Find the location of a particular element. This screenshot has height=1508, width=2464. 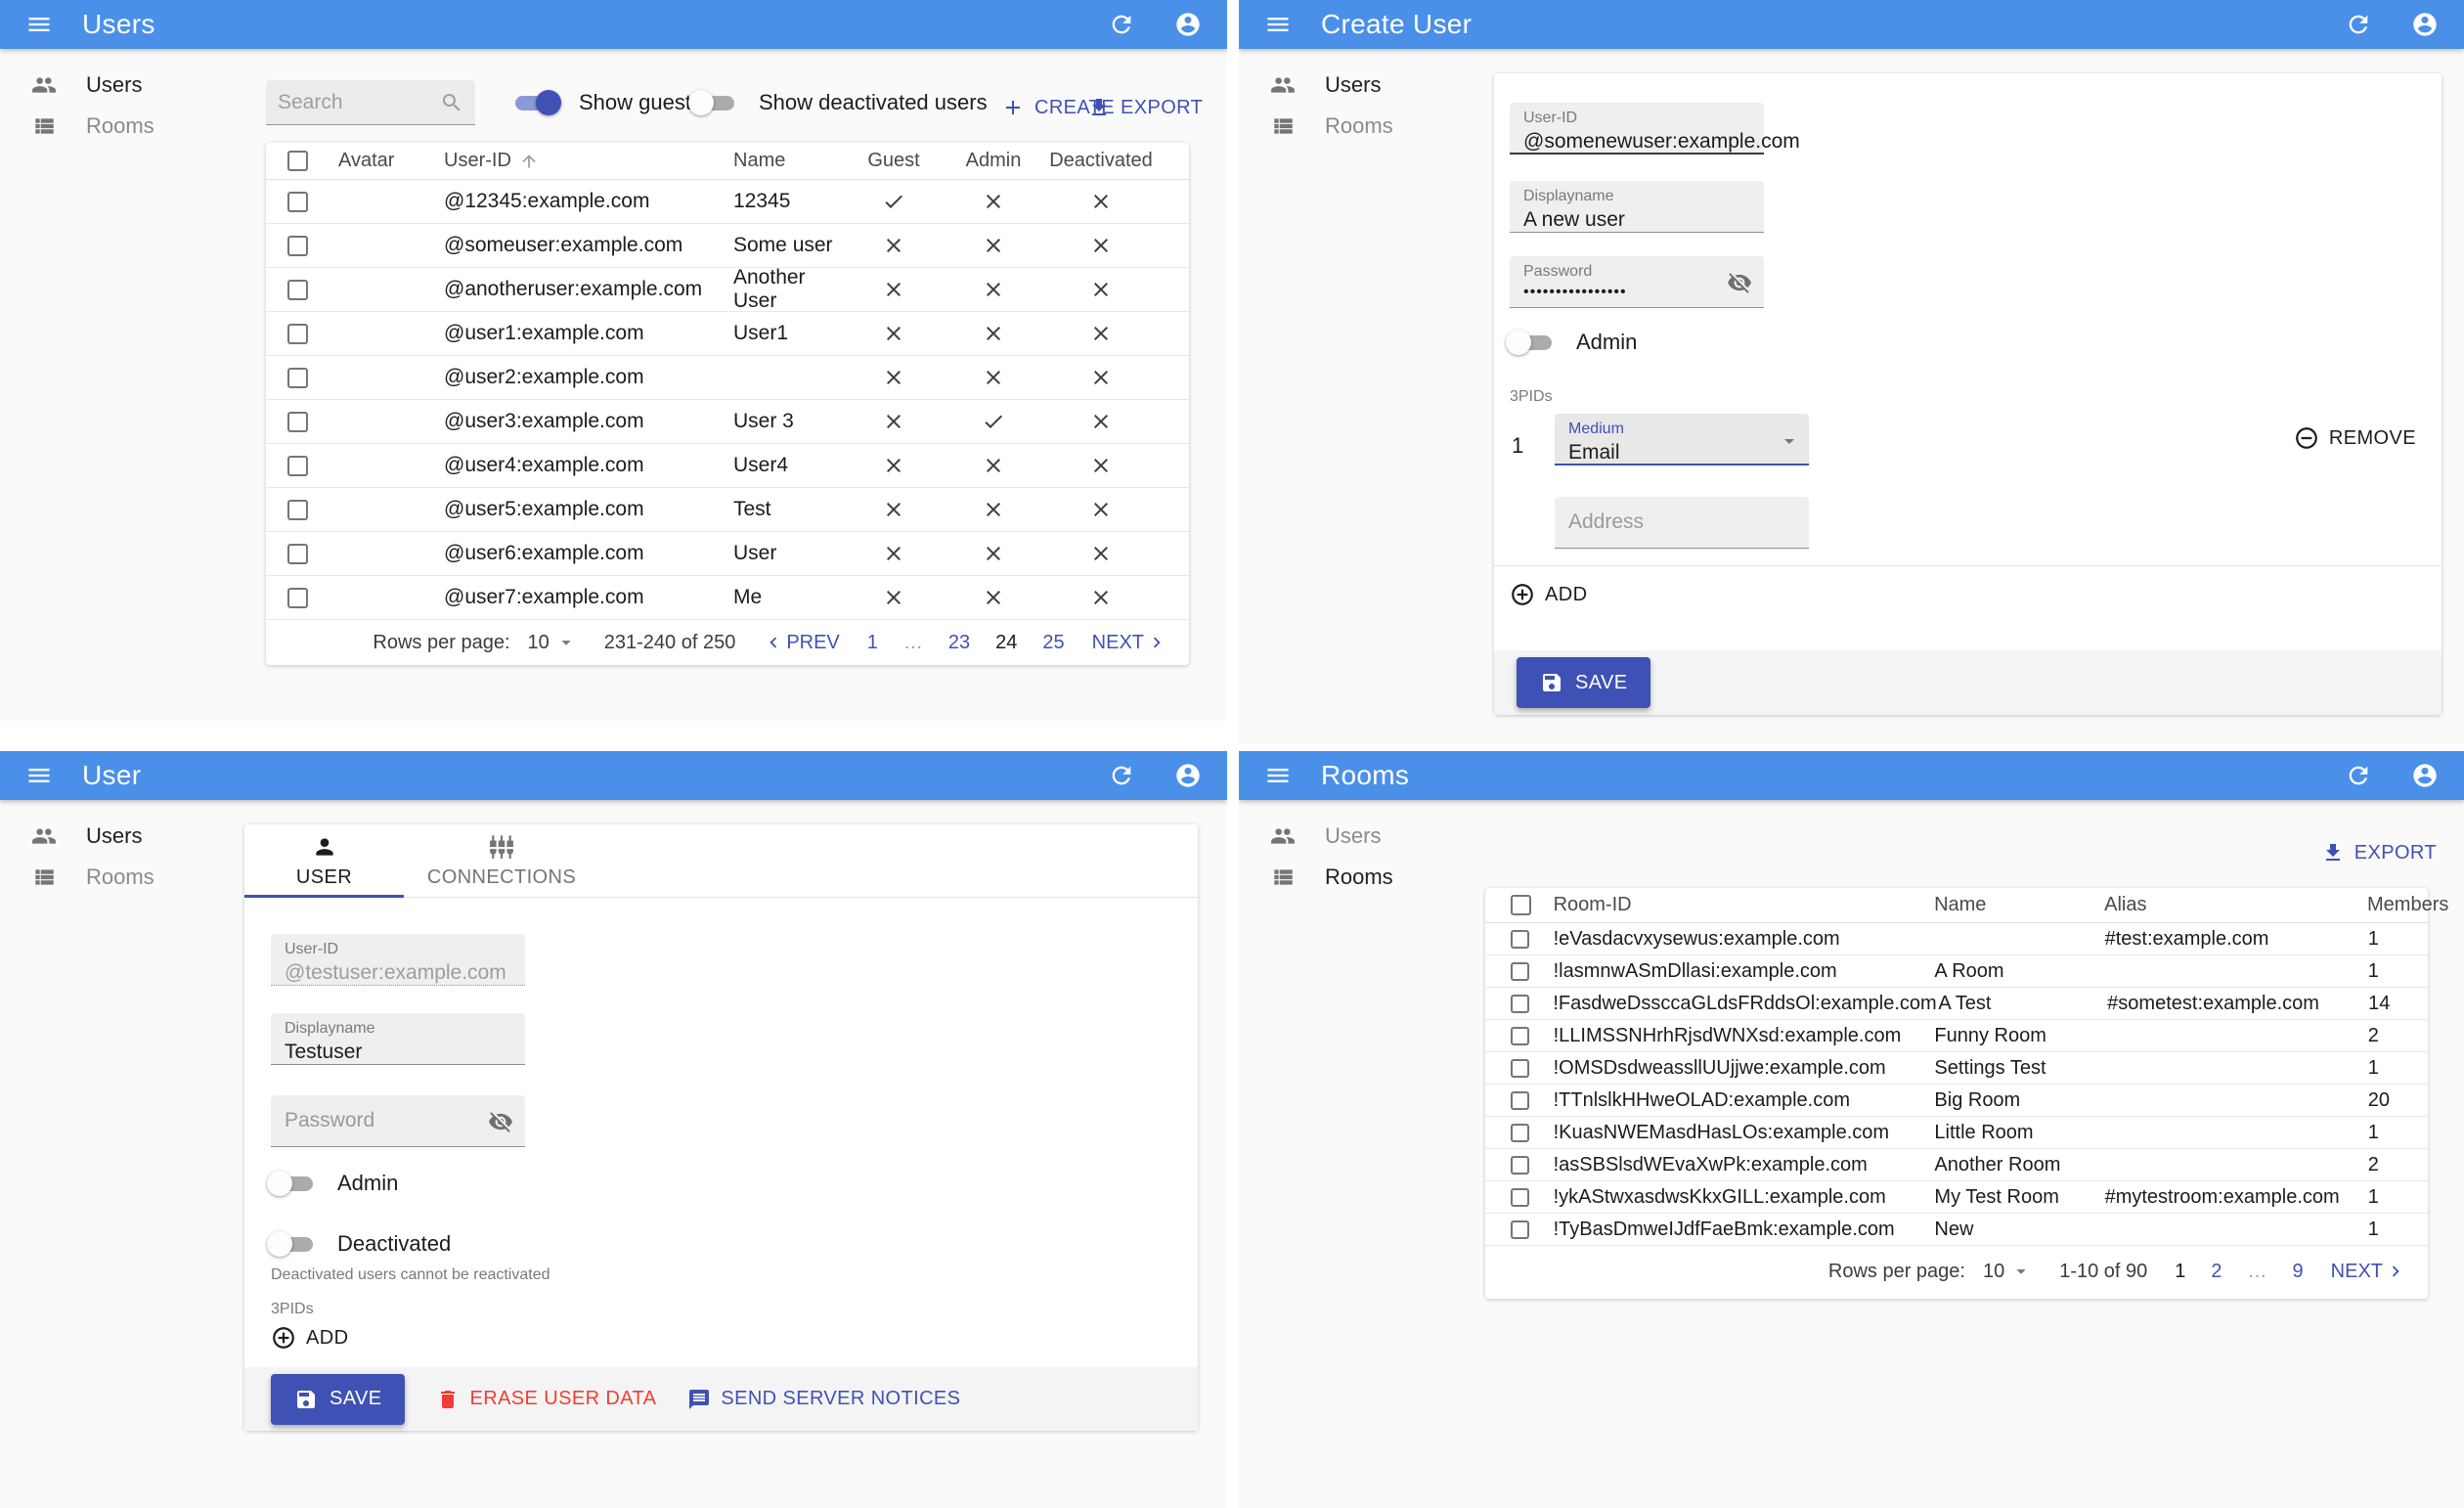

table-row: @user1:example.com User1 is located at coordinates (727, 334).